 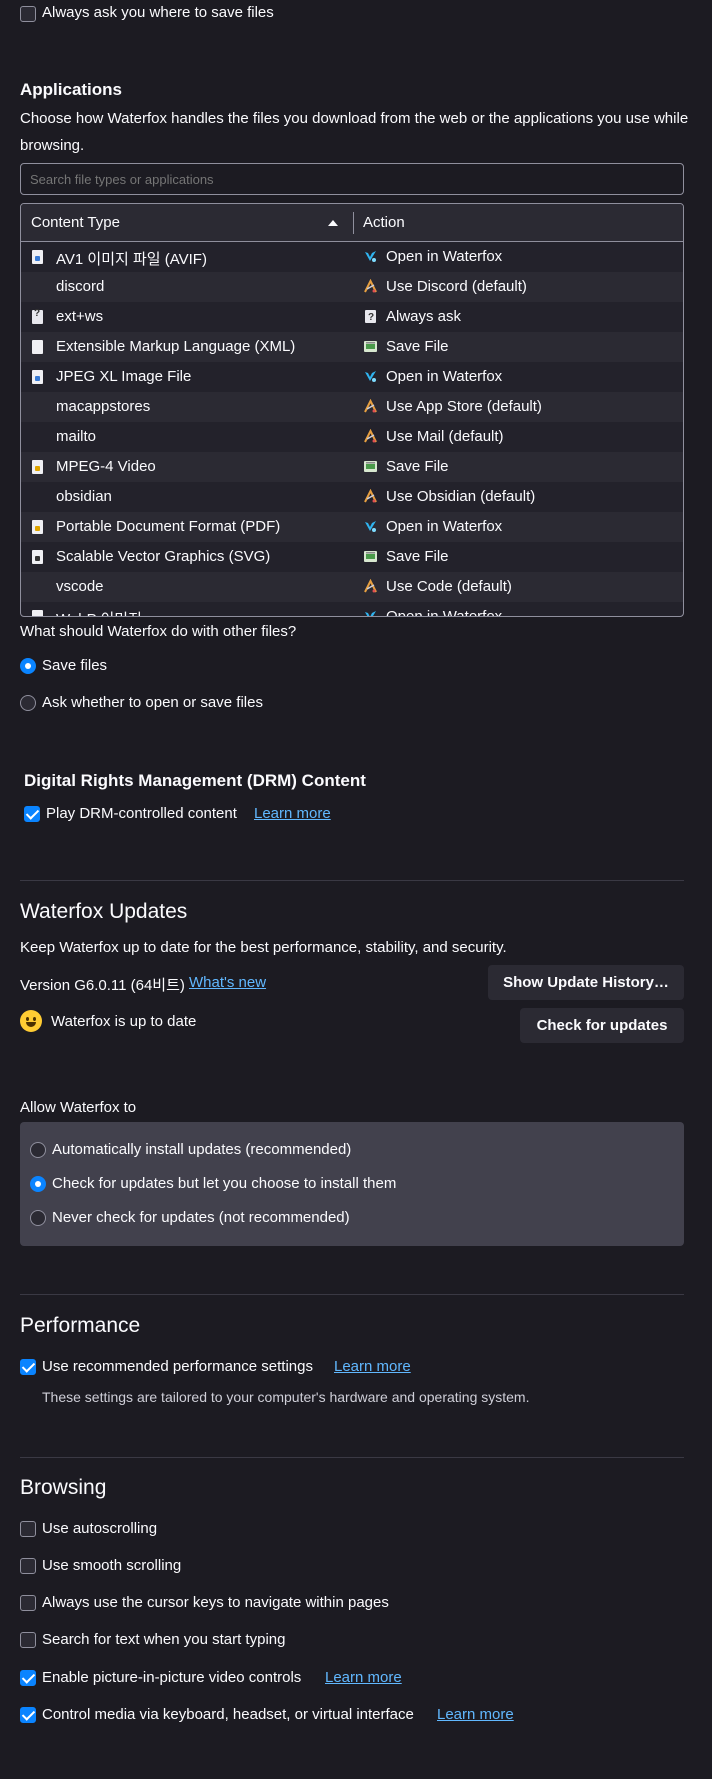 I want to click on picture-in-picture-label: Enable picture-in-picture video controls, so click(x=172, y=1677).